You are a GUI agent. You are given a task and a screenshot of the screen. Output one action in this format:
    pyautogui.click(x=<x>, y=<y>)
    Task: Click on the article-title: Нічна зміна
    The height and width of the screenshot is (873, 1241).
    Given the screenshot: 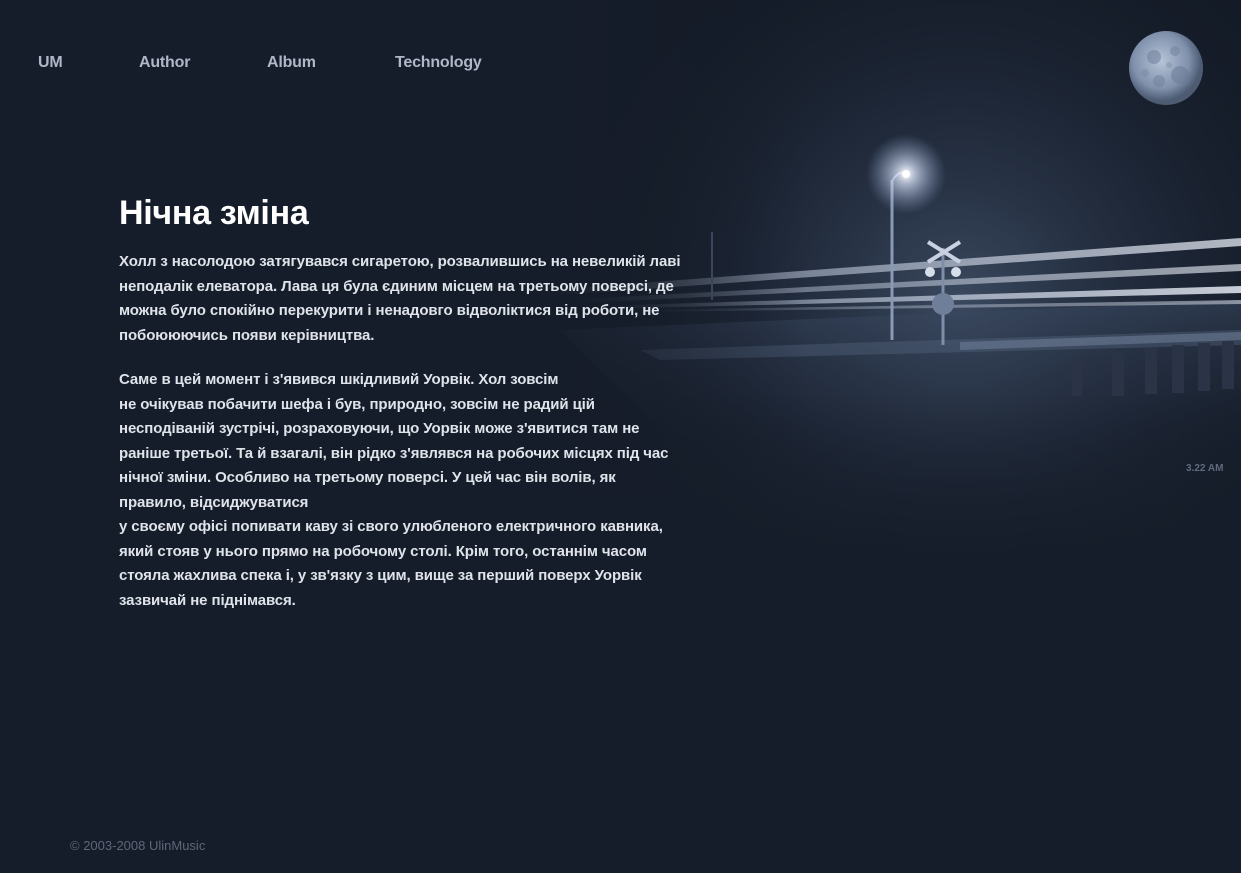 What is the action you would take?
    pyautogui.click(x=214, y=213)
    